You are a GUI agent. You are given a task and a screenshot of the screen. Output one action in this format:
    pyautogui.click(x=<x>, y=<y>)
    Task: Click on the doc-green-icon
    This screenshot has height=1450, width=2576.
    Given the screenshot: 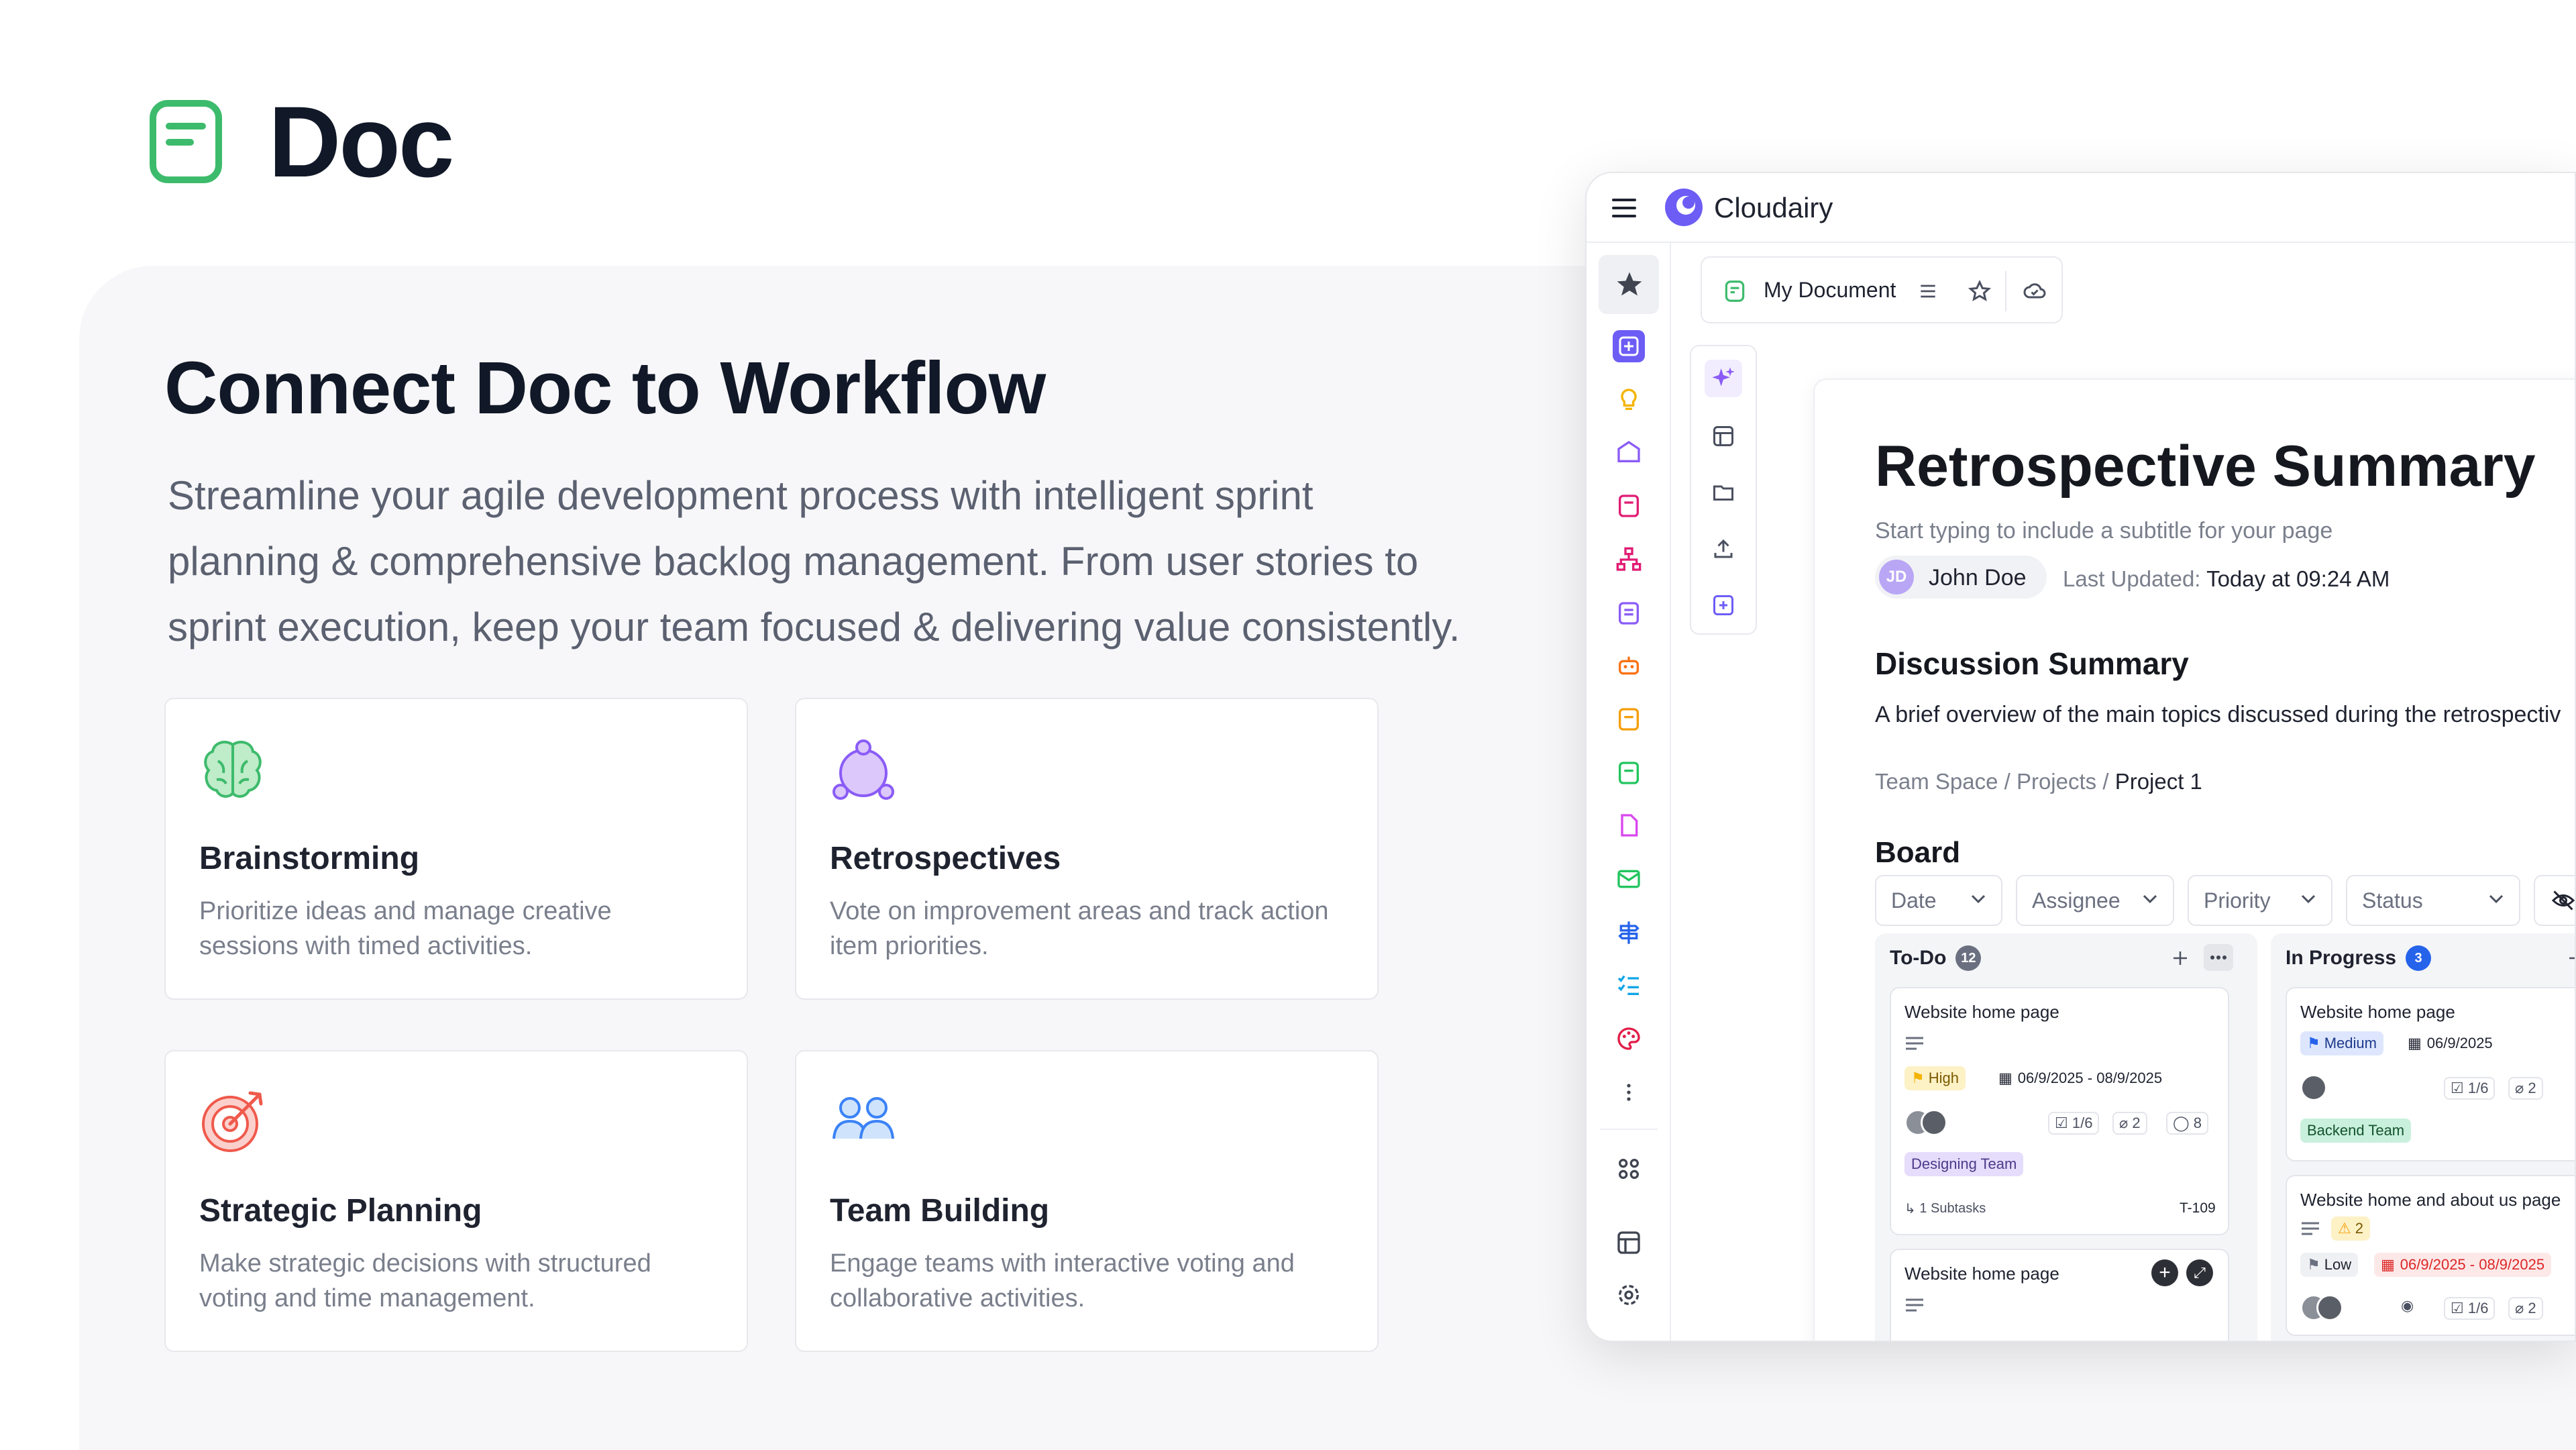 What is the action you would take?
    pyautogui.click(x=1629, y=773)
    